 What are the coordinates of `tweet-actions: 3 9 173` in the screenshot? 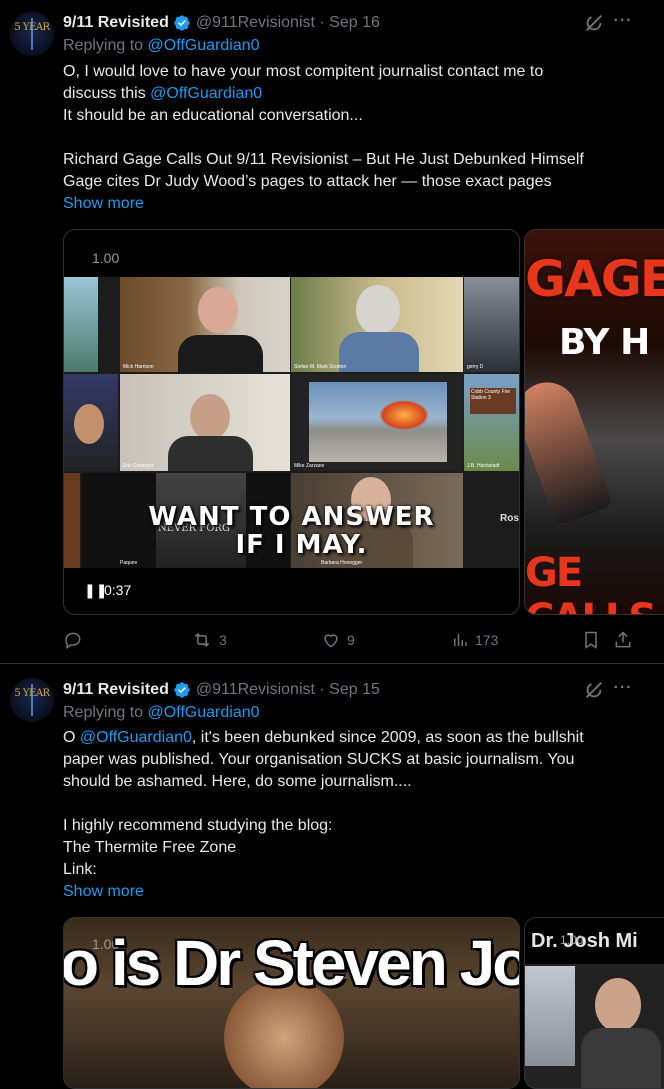 It's located at (350, 640).